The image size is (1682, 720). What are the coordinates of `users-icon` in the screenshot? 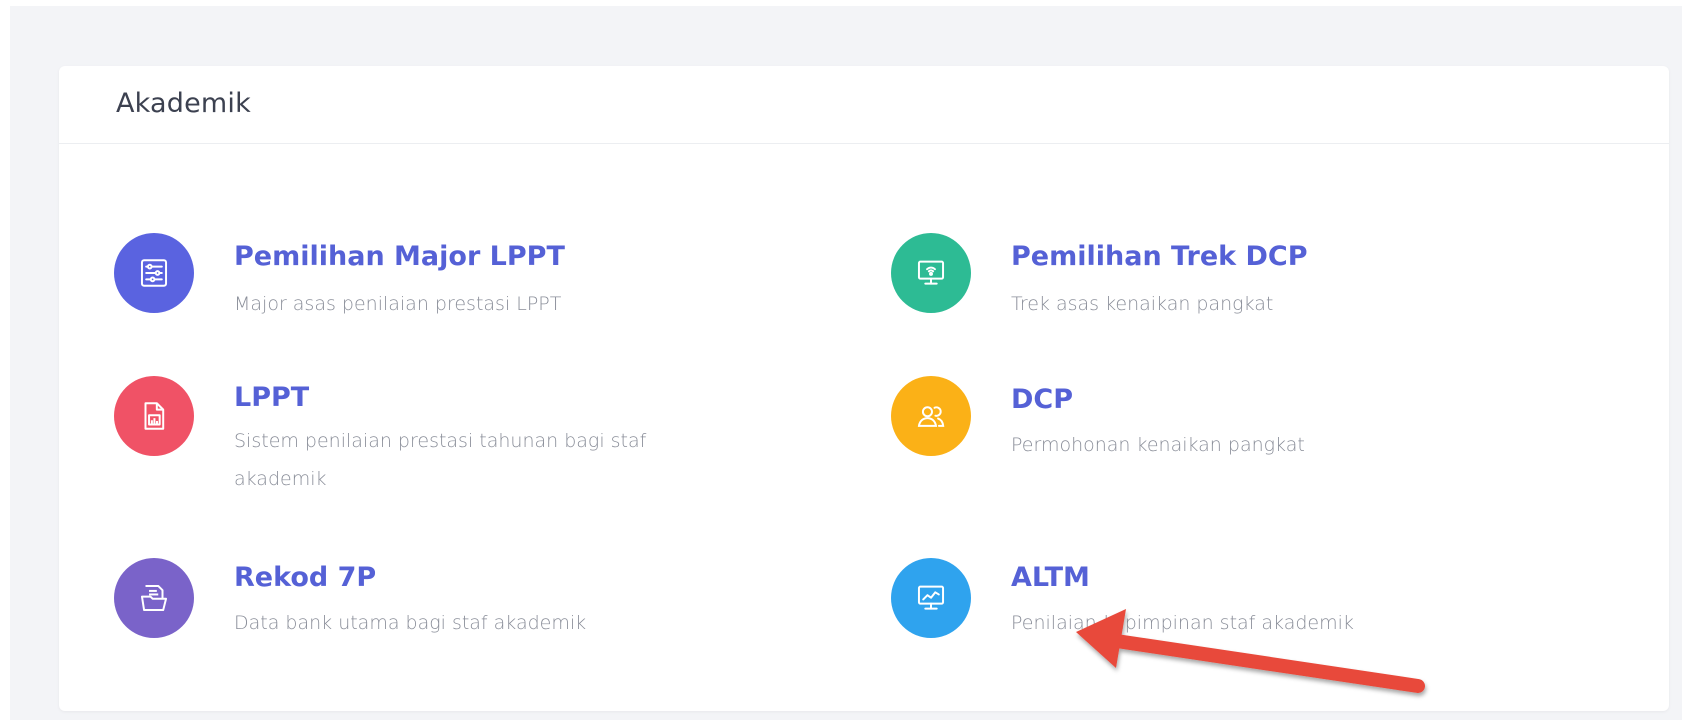 It's located at (931, 416).